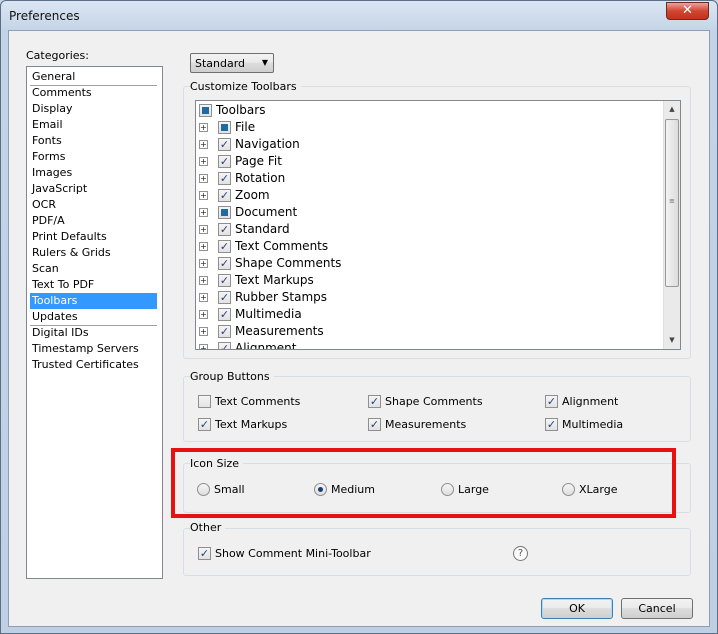 This screenshot has height=634, width=718. Describe the element at coordinates (657, 608) in the screenshot. I see `cancel-button: Cancel` at that location.